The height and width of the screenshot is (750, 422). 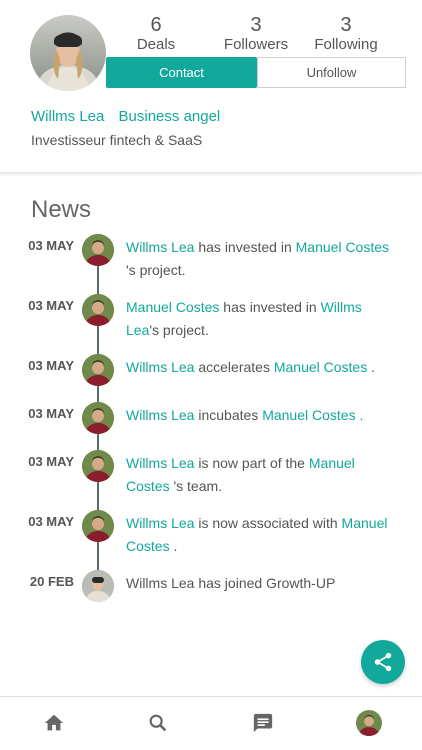 What do you see at coordinates (268, 523) in the screenshot?
I see `news-text-part: is now associated with` at bounding box center [268, 523].